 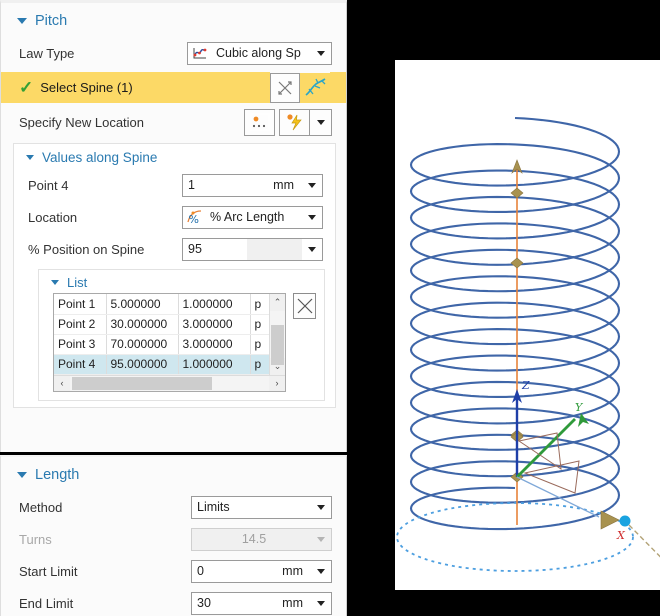 What do you see at coordinates (261, 507) in the screenshot?
I see `method-dropdown: Limits` at bounding box center [261, 507].